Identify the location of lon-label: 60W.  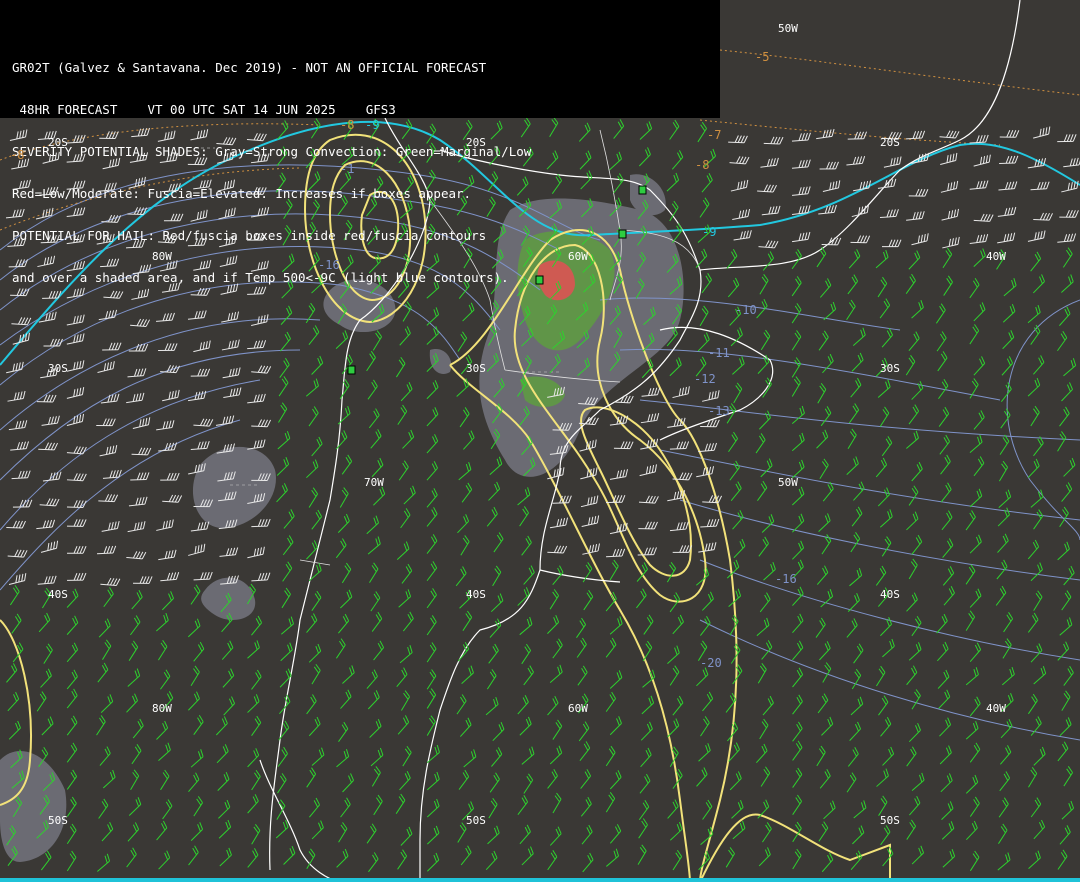
(578, 256).